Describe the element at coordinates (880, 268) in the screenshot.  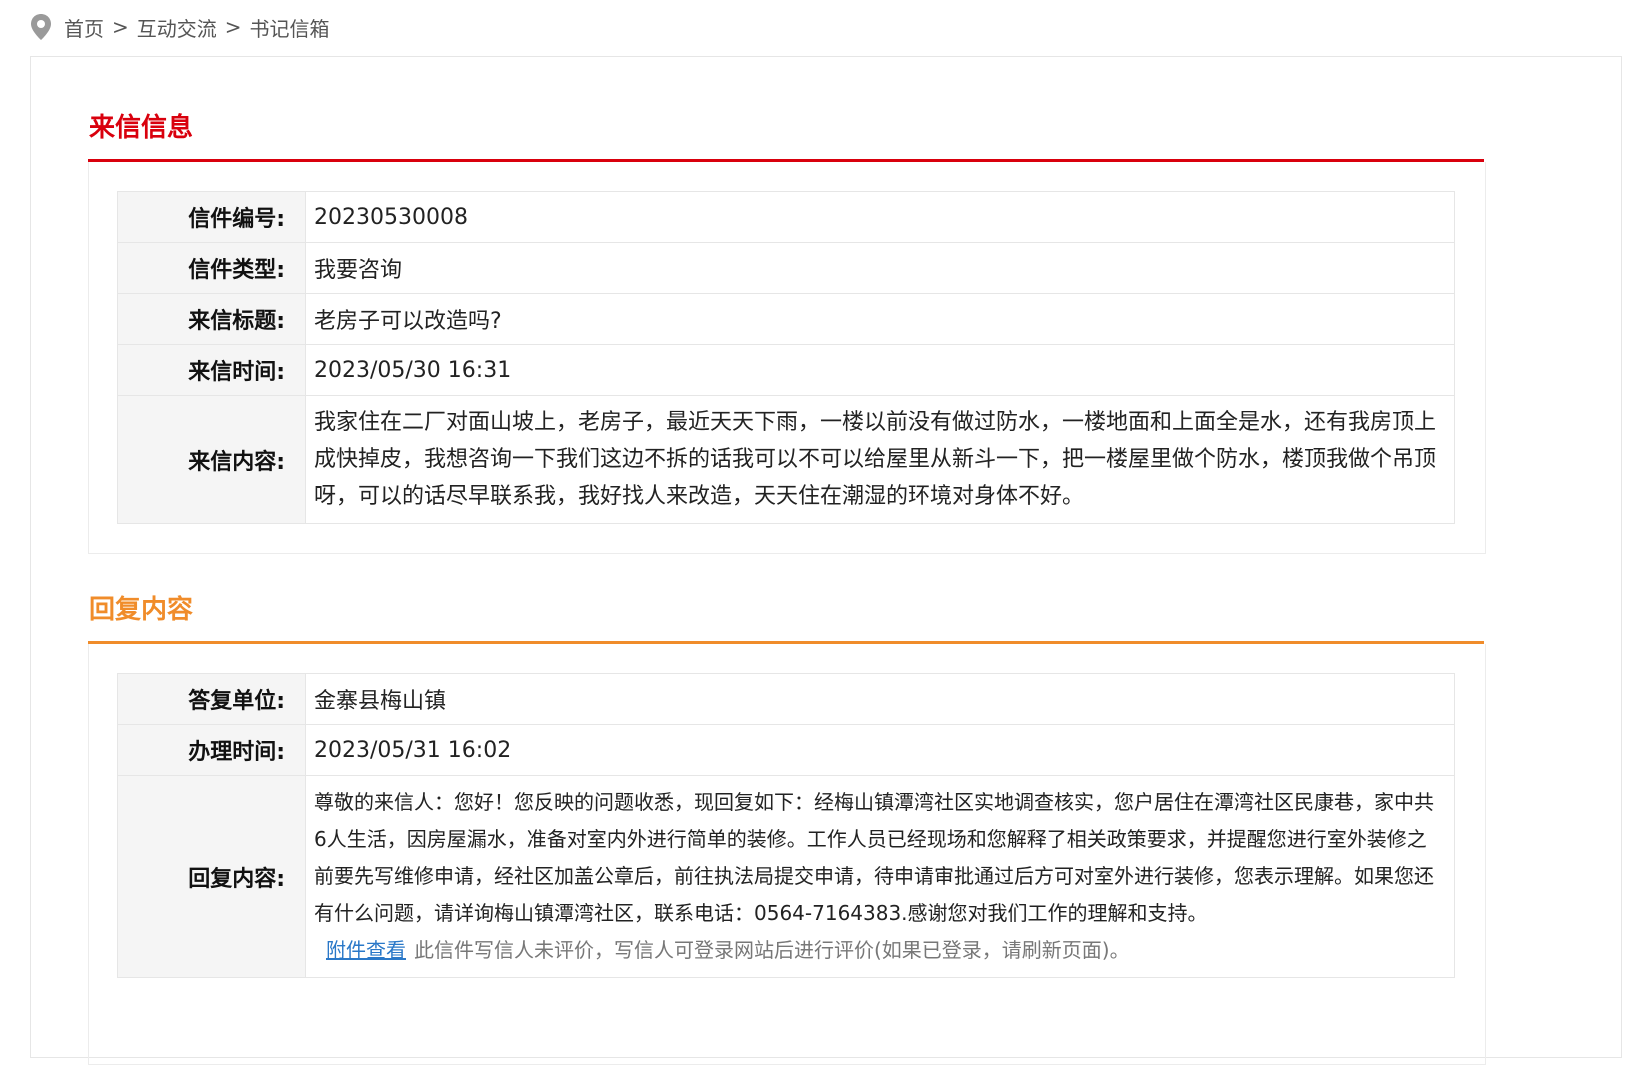
I see `letter-type-value: 我要咨询` at that location.